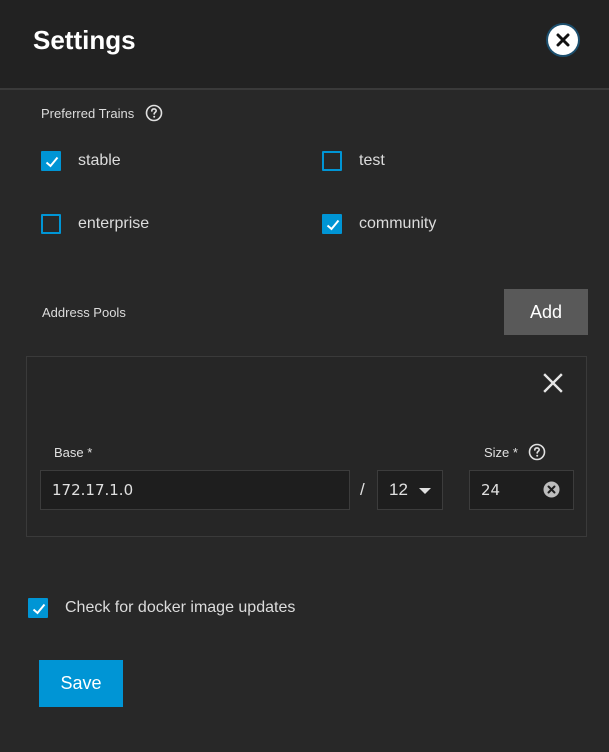 The height and width of the screenshot is (752, 609). Describe the element at coordinates (551, 489) in the screenshot. I see `clear-circle-icon` at that location.